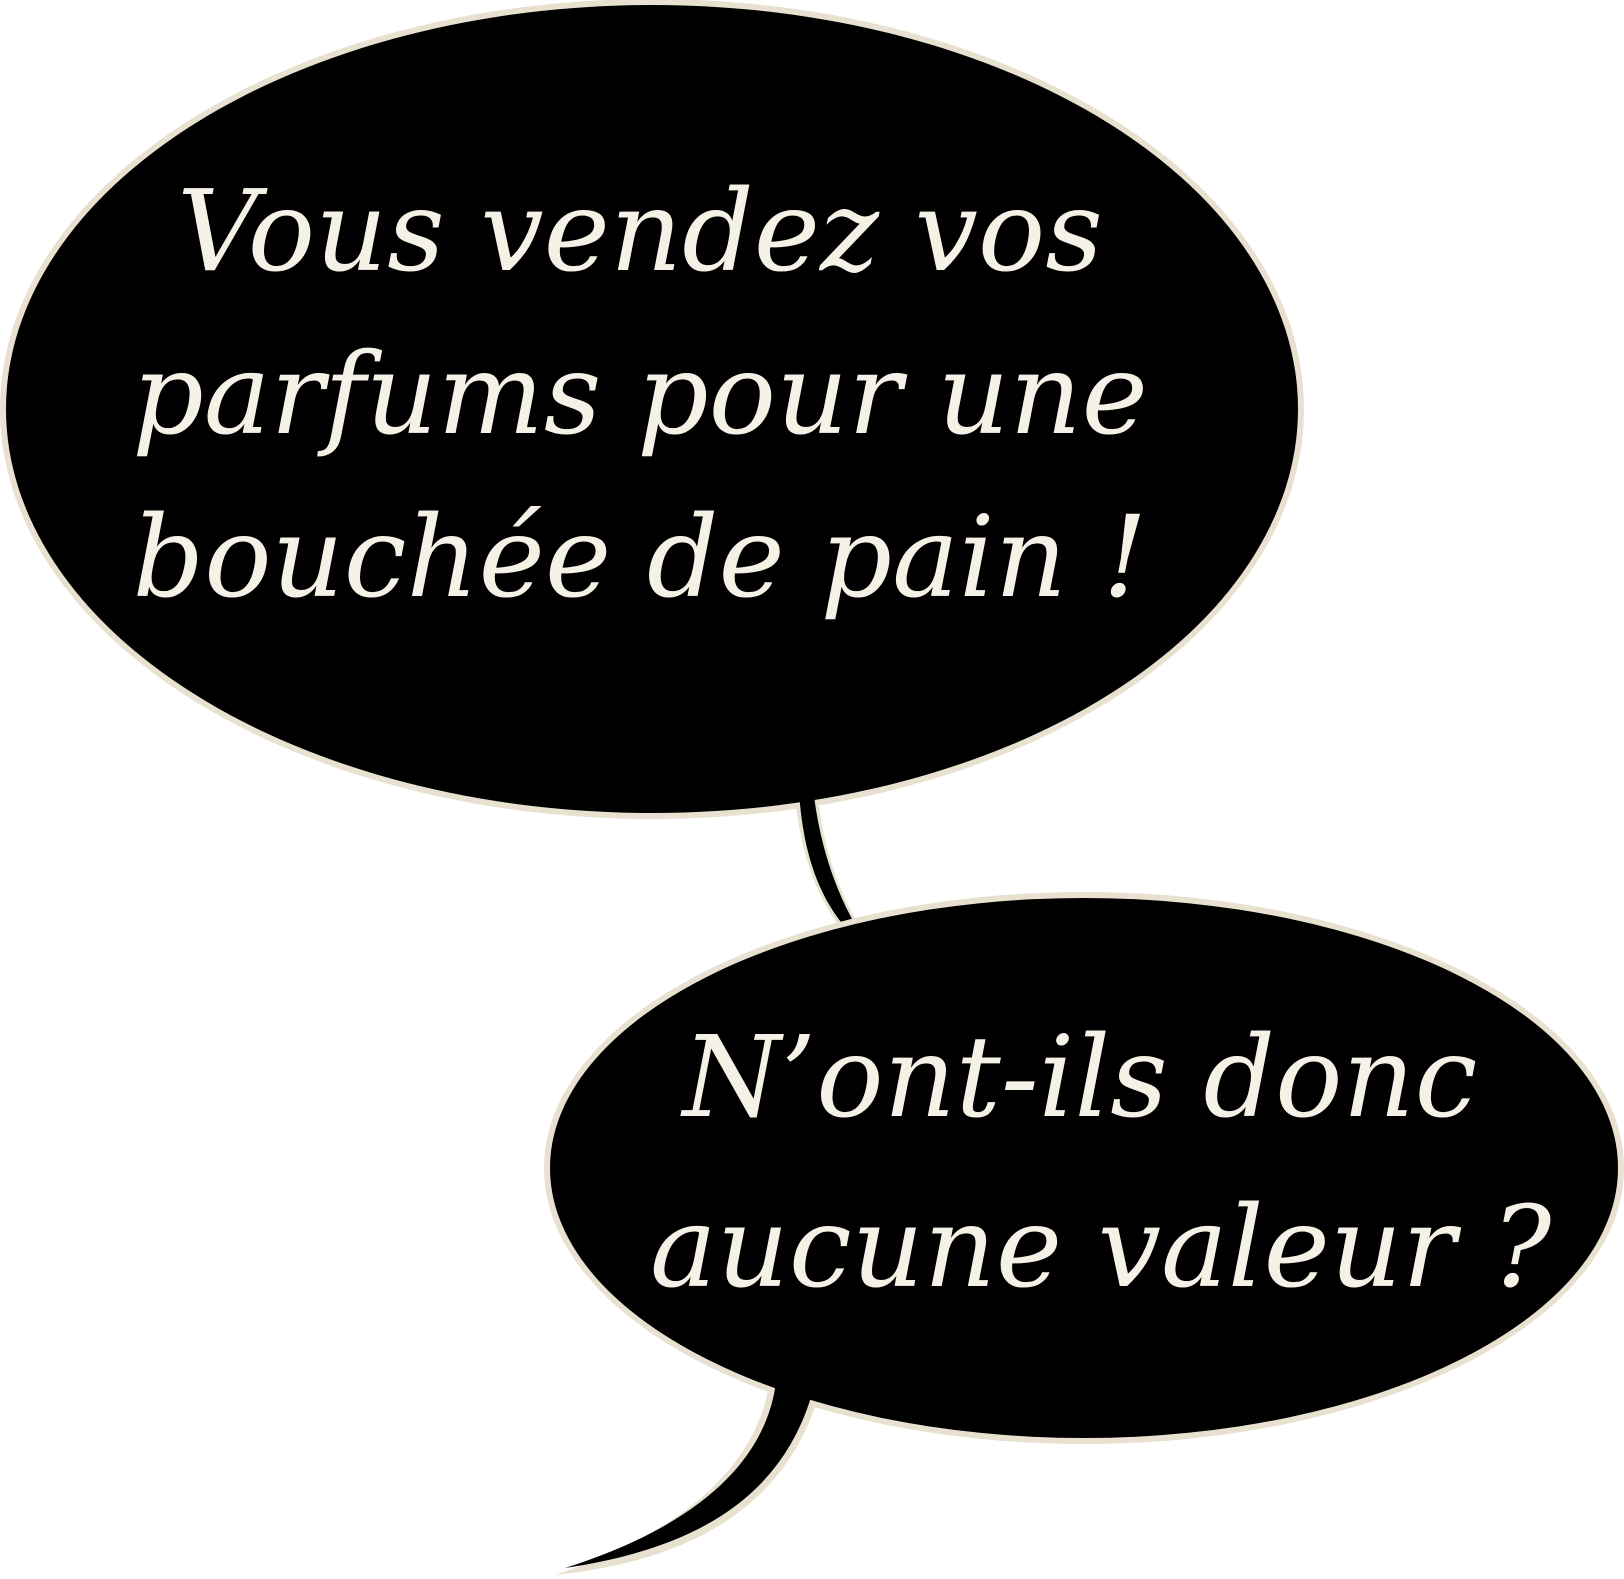 This screenshot has height=1579, width=1624. What do you see at coordinates (1080, 1078) in the screenshot?
I see `bottom-bubble-line-1: N’ont-ils donc` at bounding box center [1080, 1078].